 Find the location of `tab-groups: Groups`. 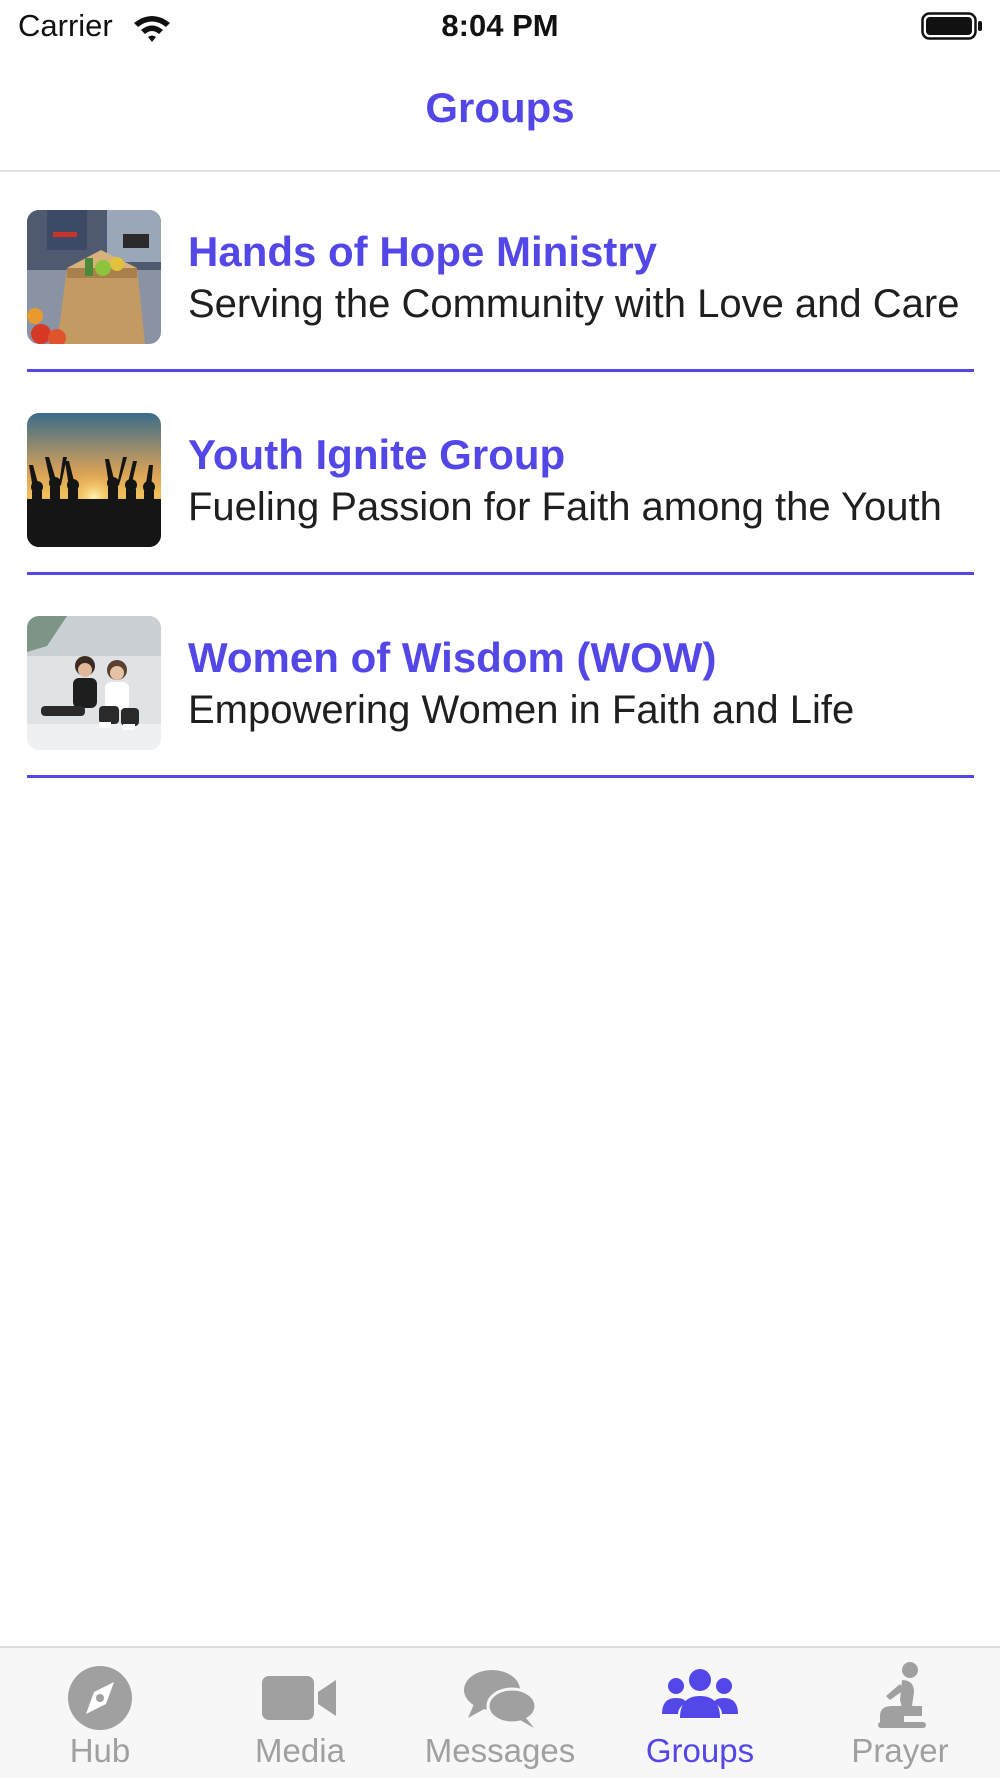

tab-groups: Groups is located at coordinates (700, 1713).